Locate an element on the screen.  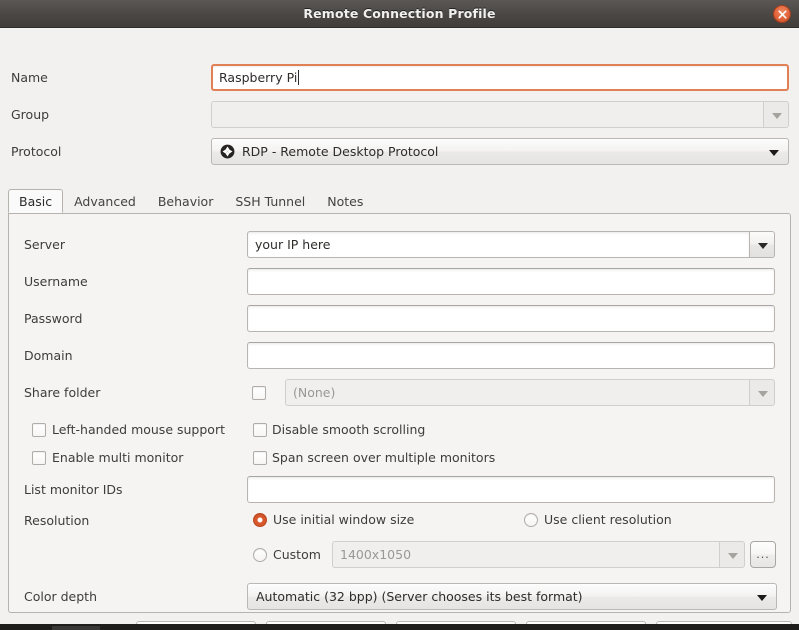
resolution-client-label: Use client resolution is located at coordinates (608, 520).